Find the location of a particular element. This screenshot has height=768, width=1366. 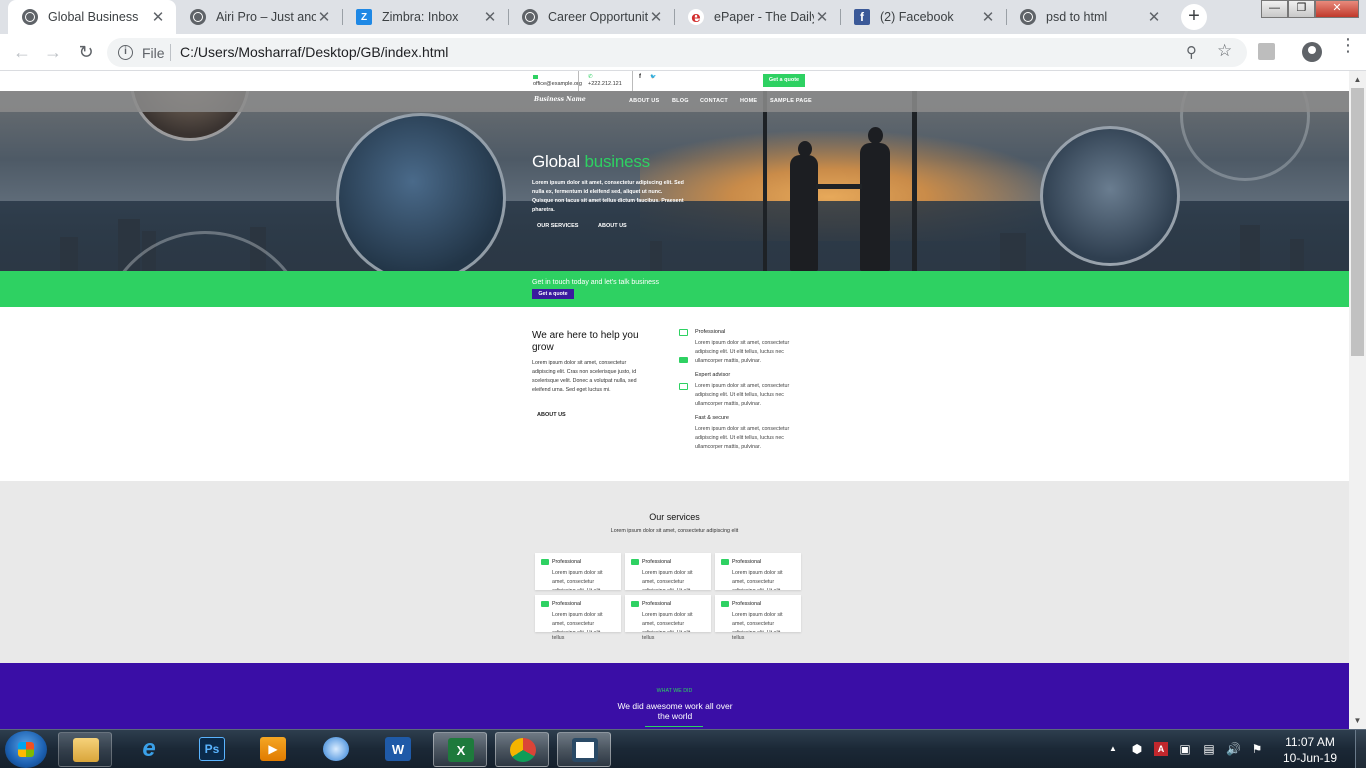

tab-airi-pro: Airi Pro – Just anoth ✕ is located at coordinates (259, 17).